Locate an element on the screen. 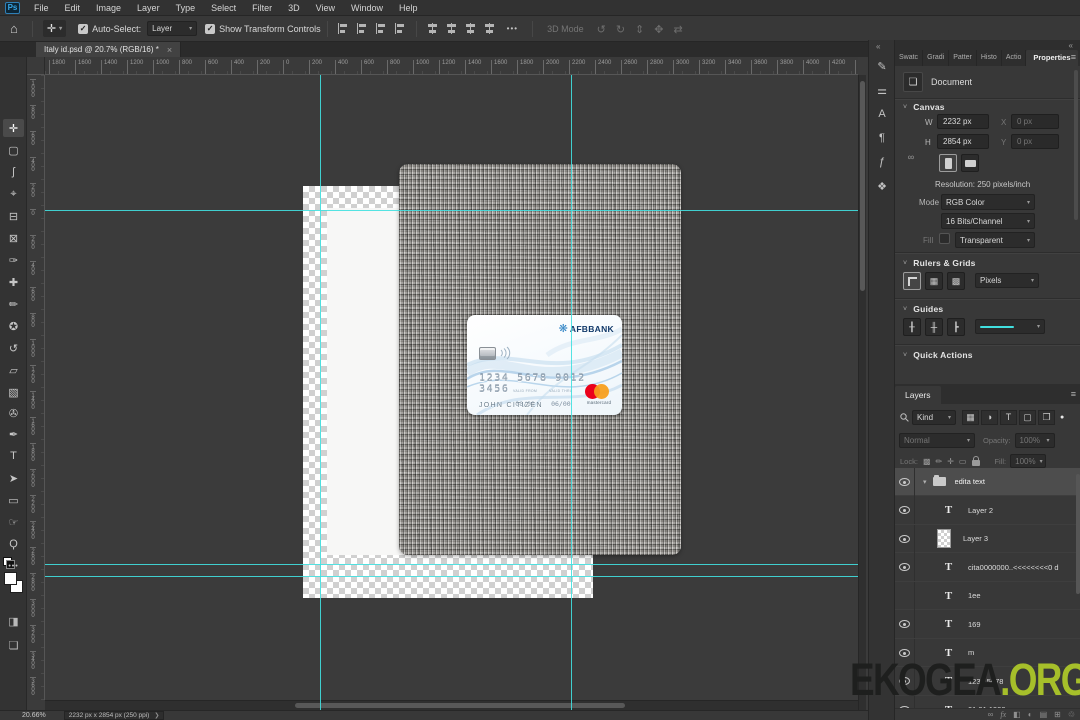  screen-mode-button: ❏ is located at coordinates (13, 645).